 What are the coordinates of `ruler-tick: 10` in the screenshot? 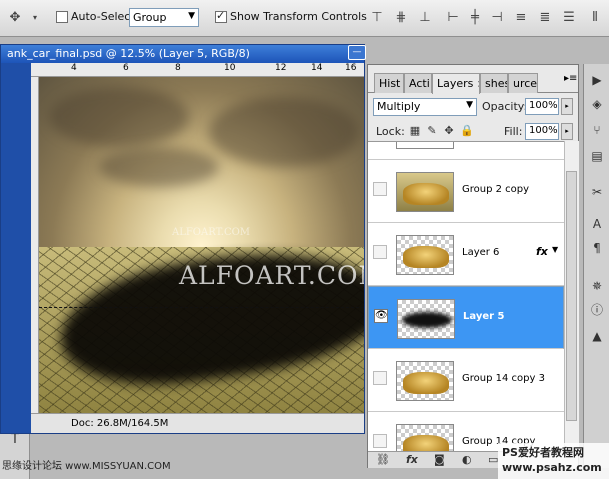 It's located at (230, 68).